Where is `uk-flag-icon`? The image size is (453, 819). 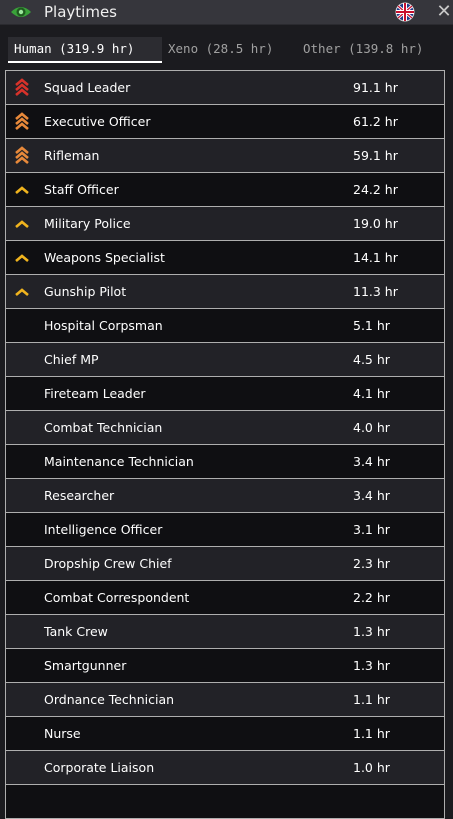
uk-flag-icon is located at coordinates (405, 12).